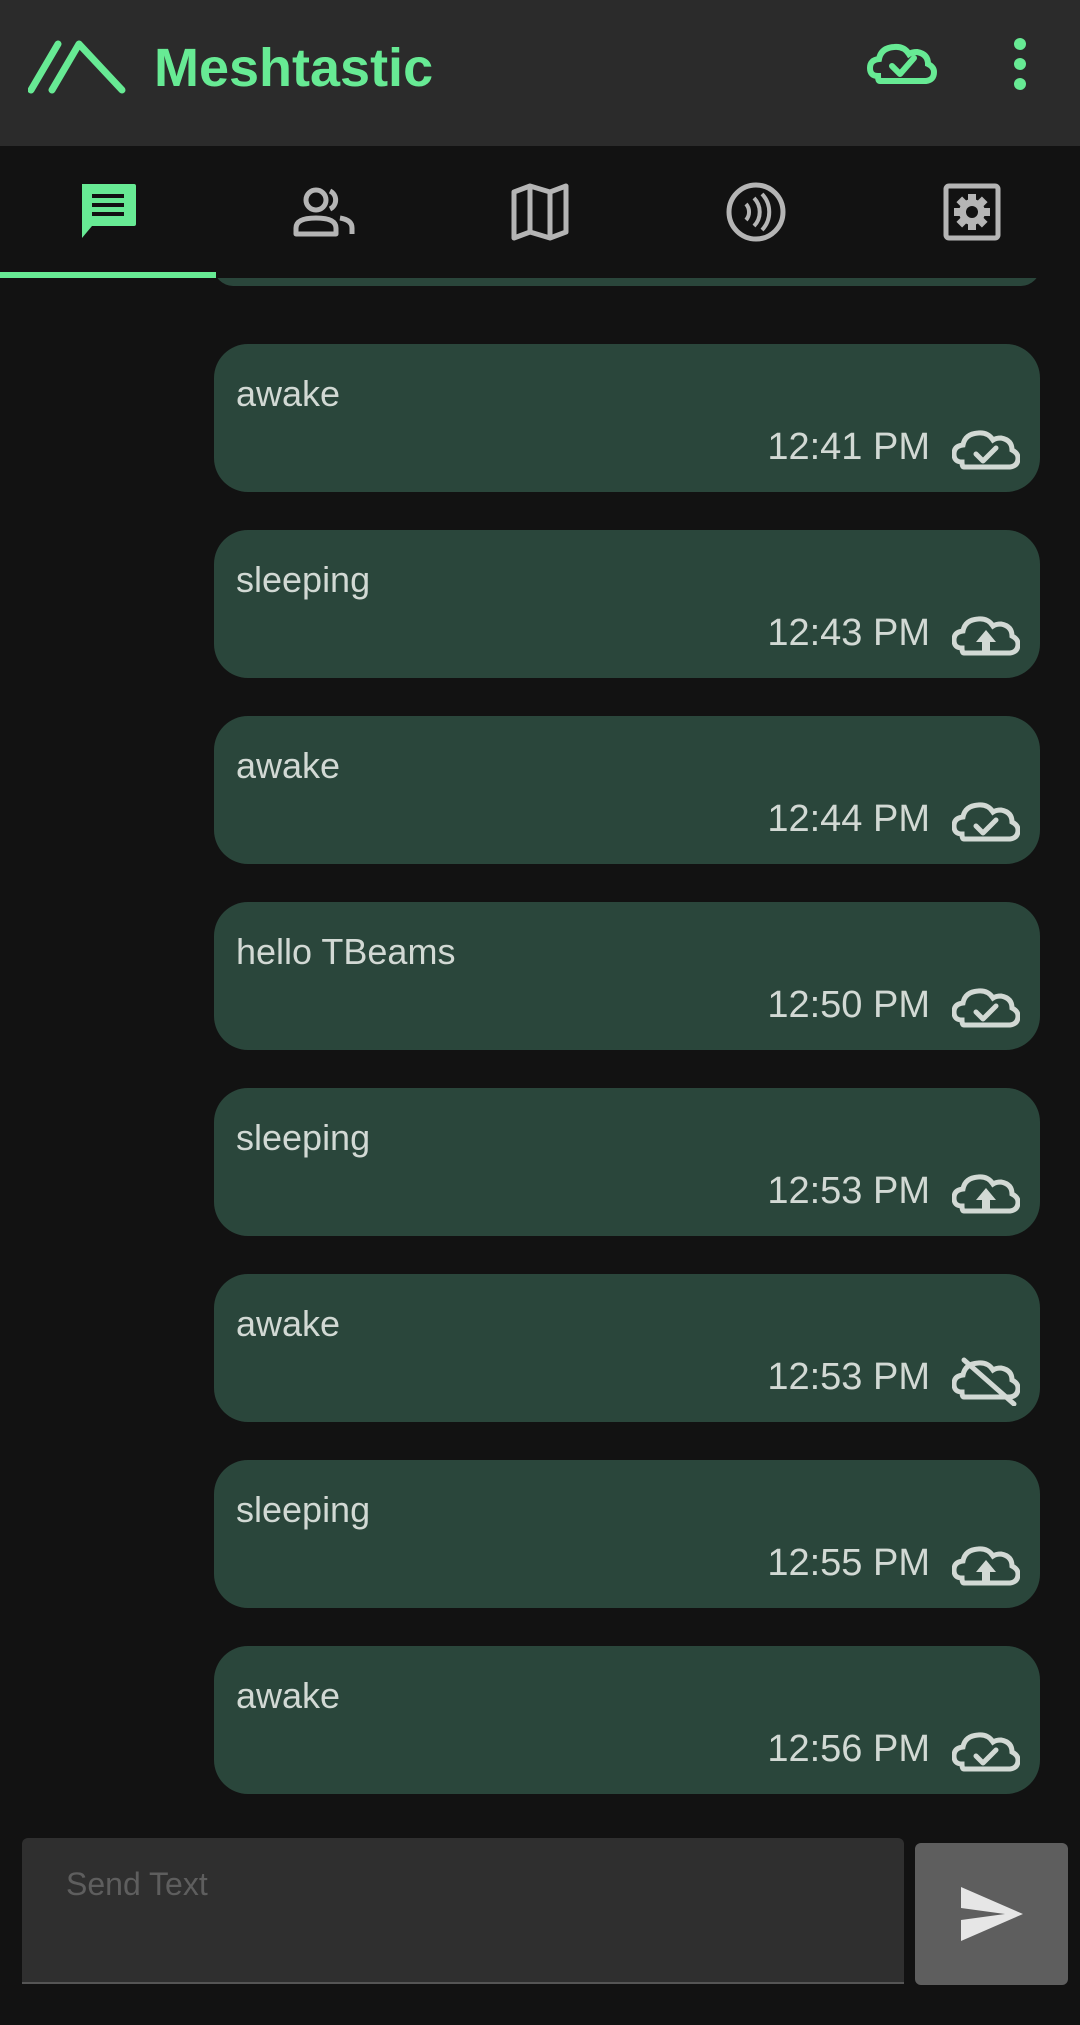  Describe the element at coordinates (627, 790) in the screenshot. I see `message-bubble: awake 12:44 PM` at that location.